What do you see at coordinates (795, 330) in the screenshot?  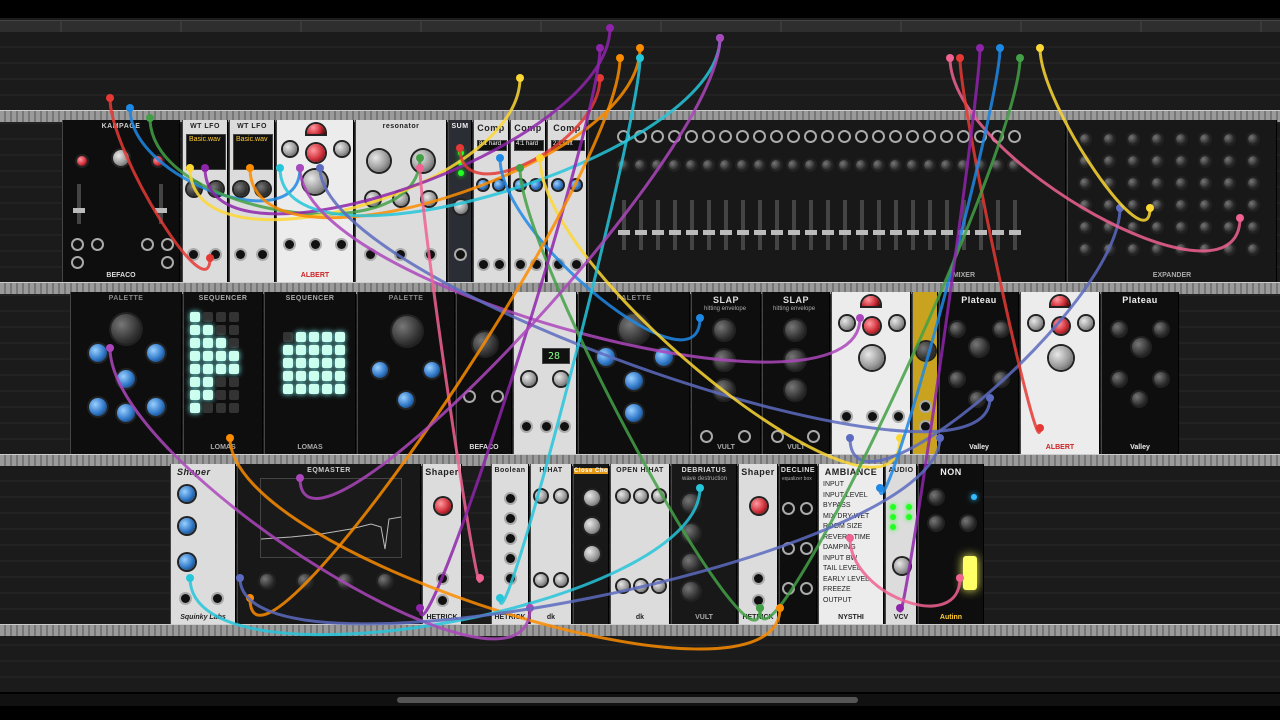 I see `attack-knob` at bounding box center [795, 330].